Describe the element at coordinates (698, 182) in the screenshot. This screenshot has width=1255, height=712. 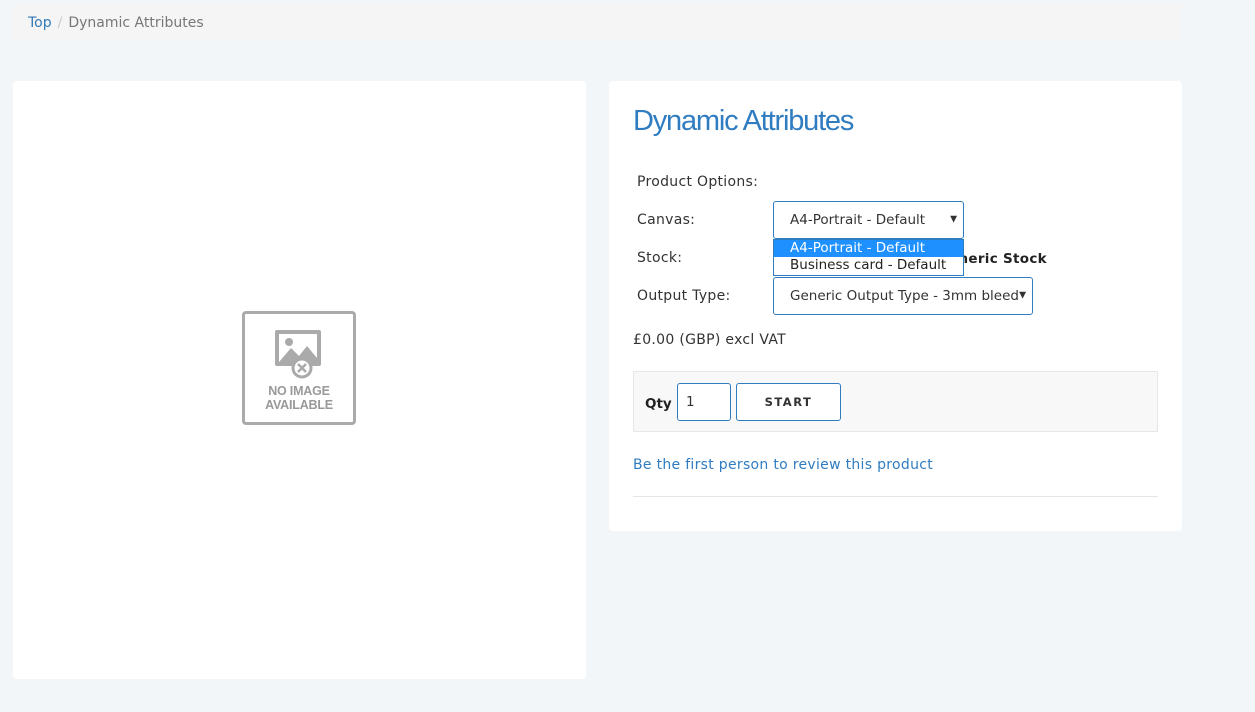
I see `product-options-heading: Product Options:` at that location.